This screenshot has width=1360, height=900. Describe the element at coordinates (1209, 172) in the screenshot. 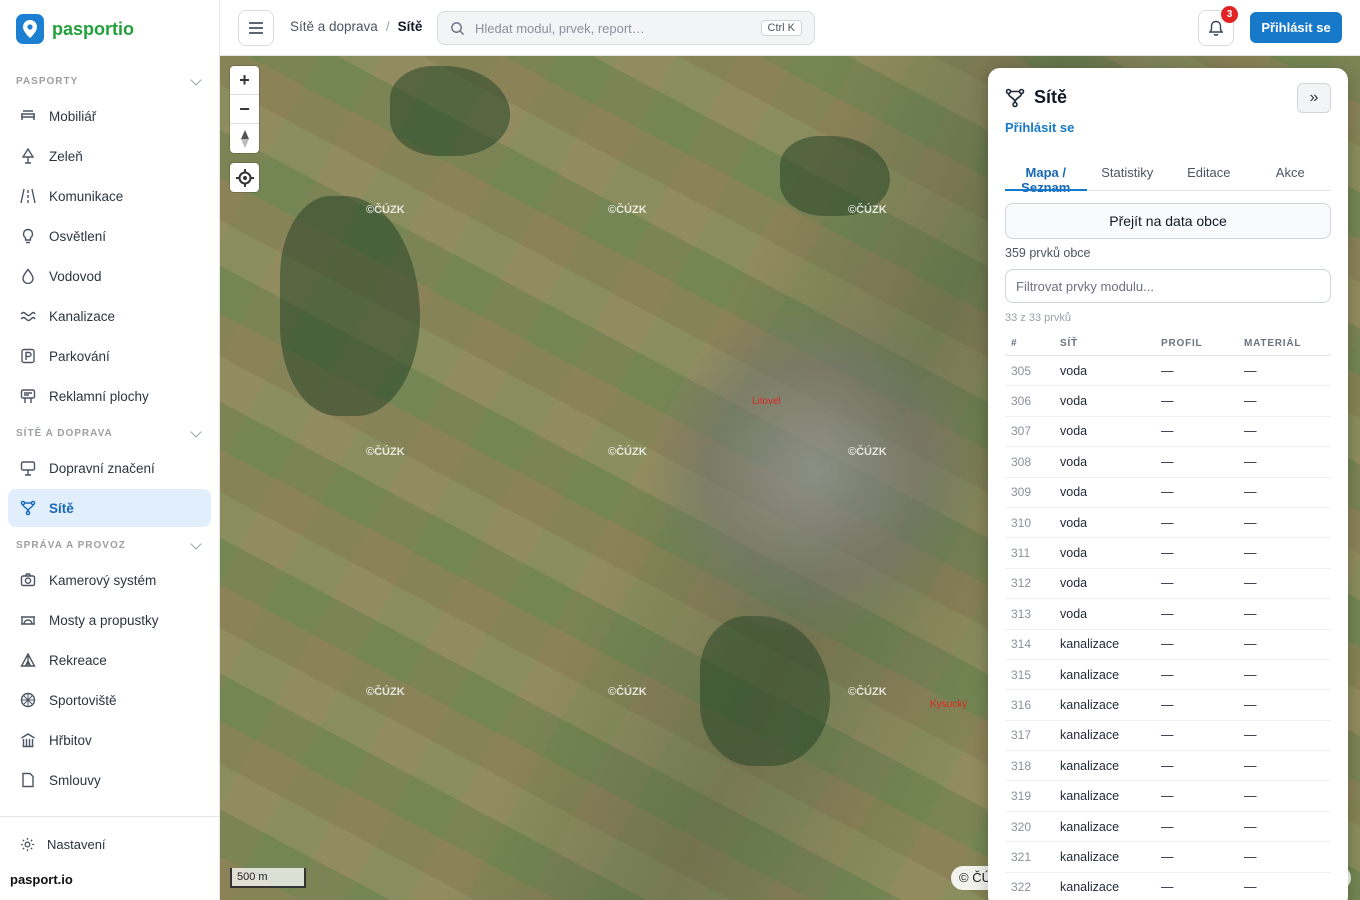

I see `tab-editing: Editace` at that location.